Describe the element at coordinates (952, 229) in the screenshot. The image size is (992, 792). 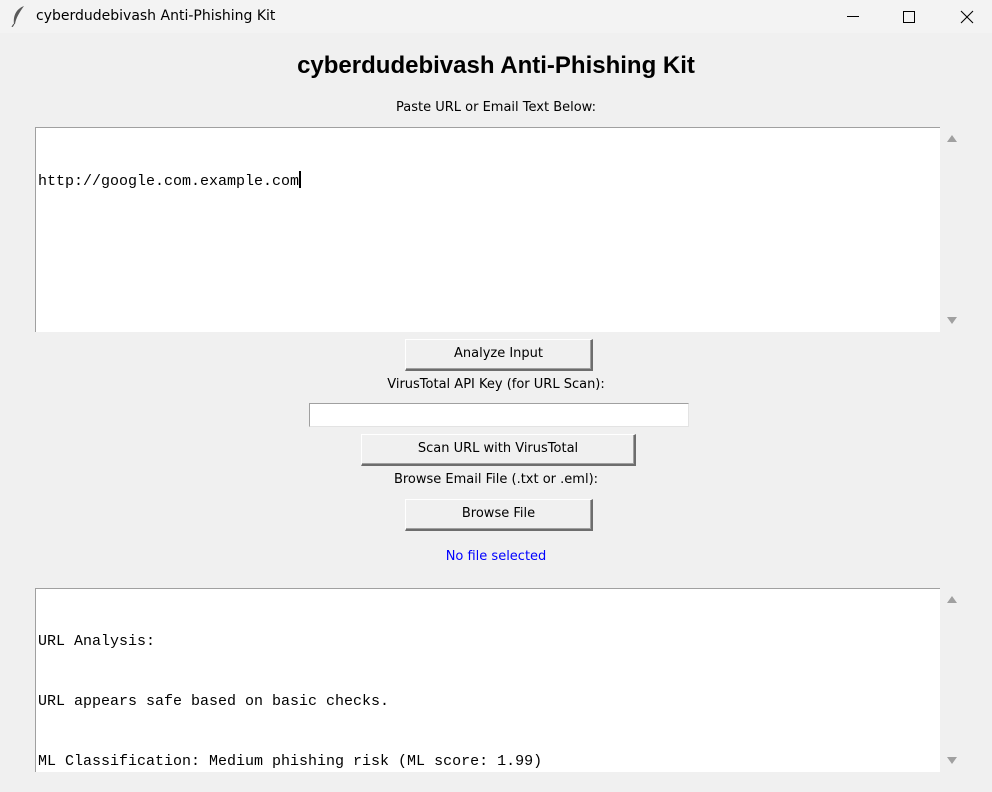
I see `input-scrollbar` at that location.